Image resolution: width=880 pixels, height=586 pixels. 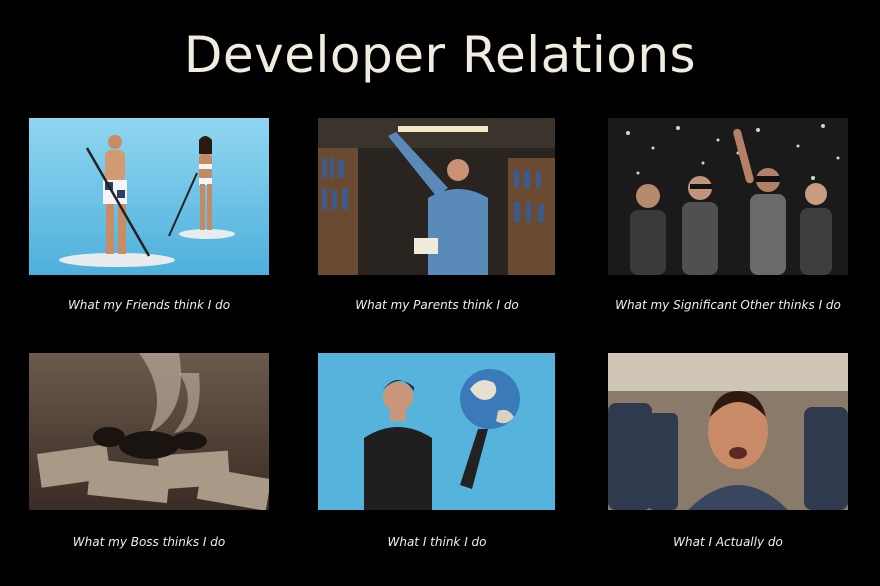 I want to click on caption-parents: What my Parents think I do, so click(x=437, y=305).